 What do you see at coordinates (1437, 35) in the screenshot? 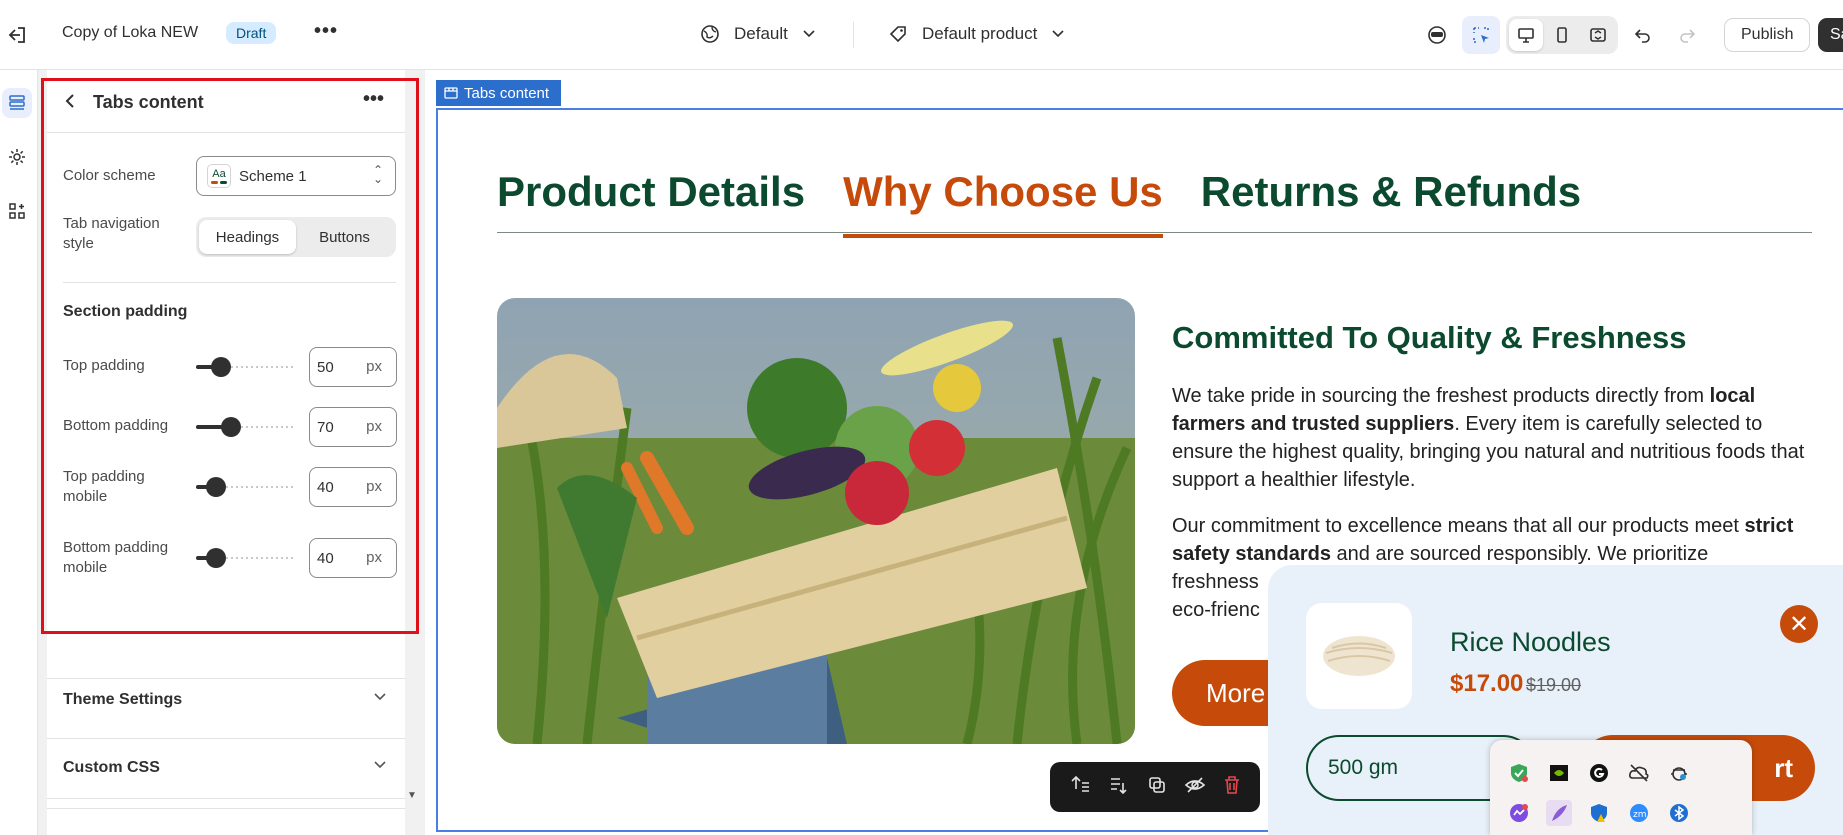
I see `sidekick-icon` at bounding box center [1437, 35].